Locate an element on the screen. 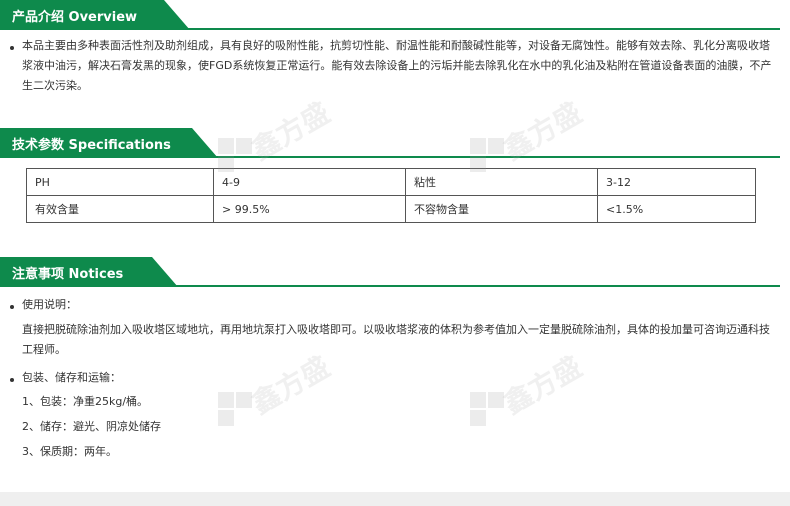 The height and width of the screenshot is (506, 790). spec-label: PH is located at coordinates (120, 182).